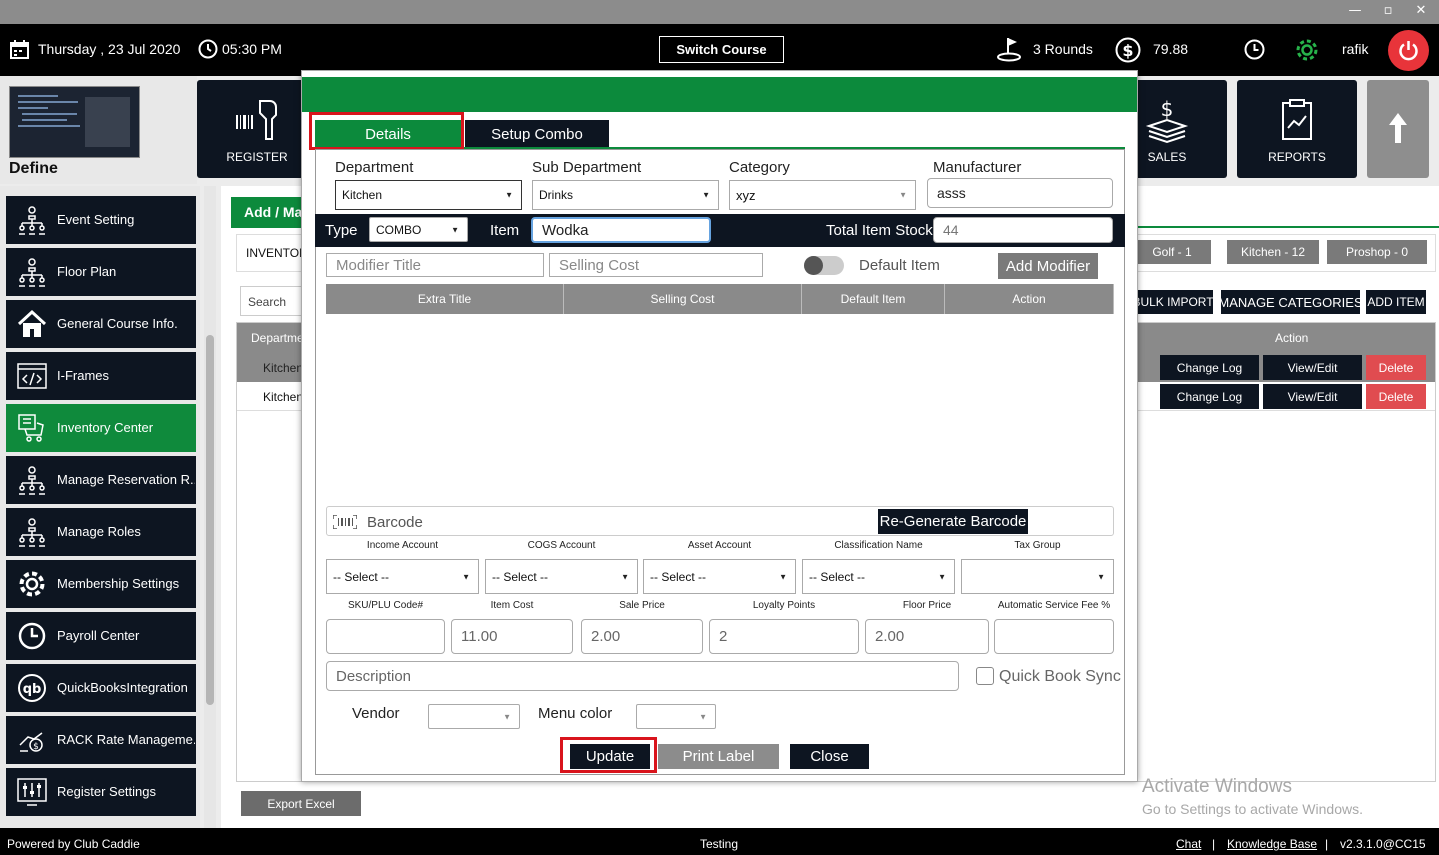 The width and height of the screenshot is (1439, 855). I want to click on export-excel-button: Export Excel, so click(301, 803).